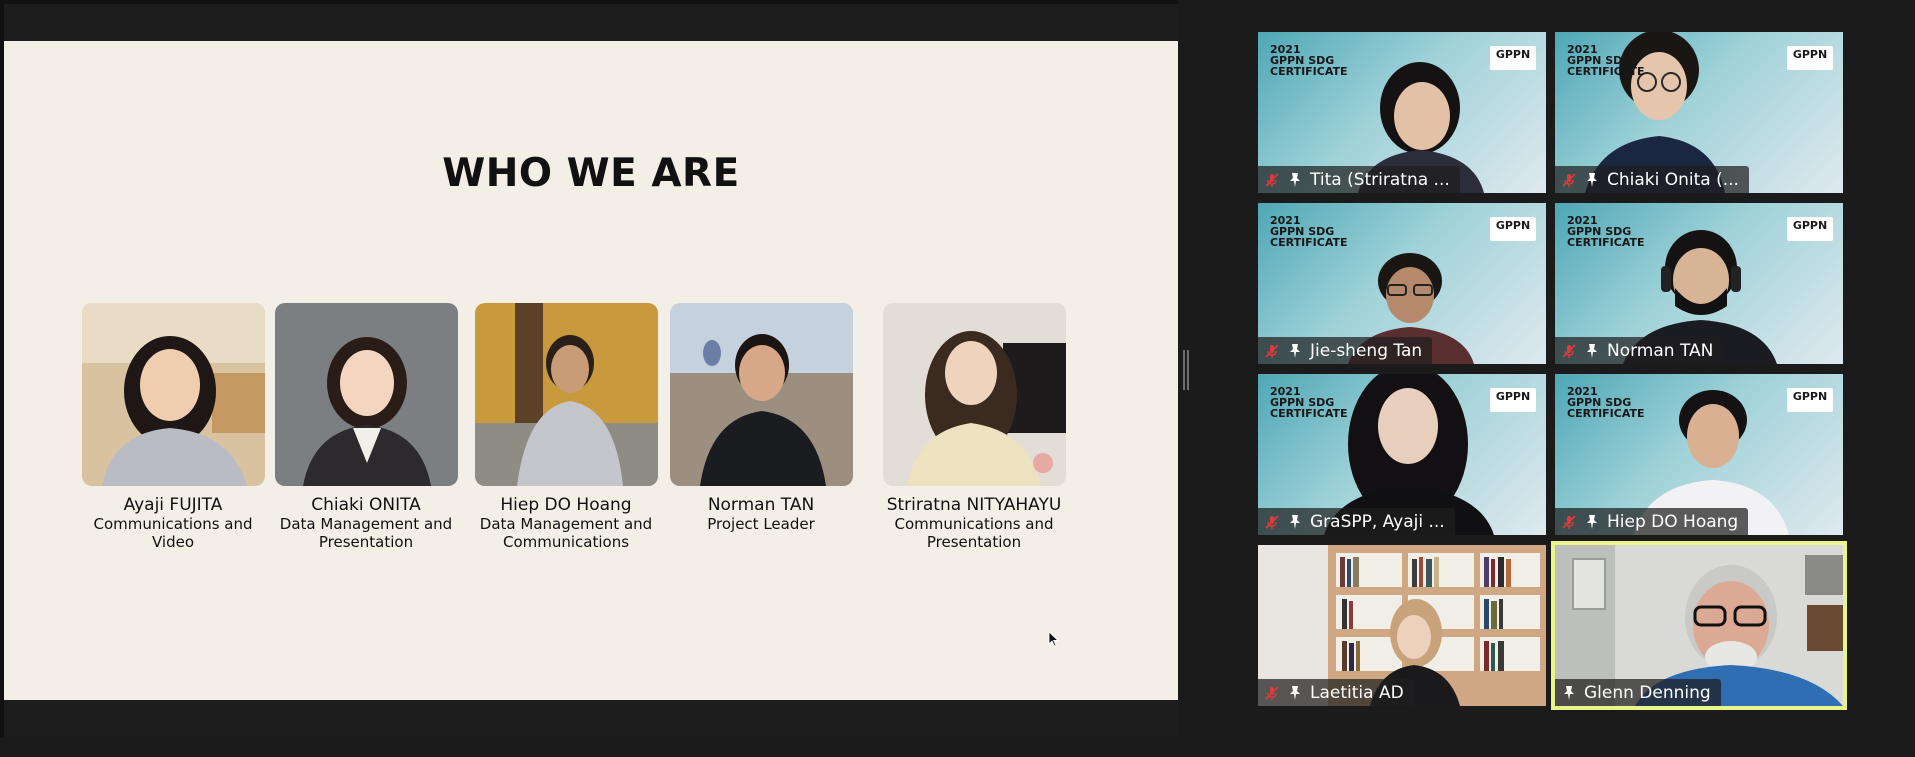 This screenshot has height=757, width=1915. What do you see at coordinates (591, 22) in the screenshot?
I see `share-letterbox-top` at bounding box center [591, 22].